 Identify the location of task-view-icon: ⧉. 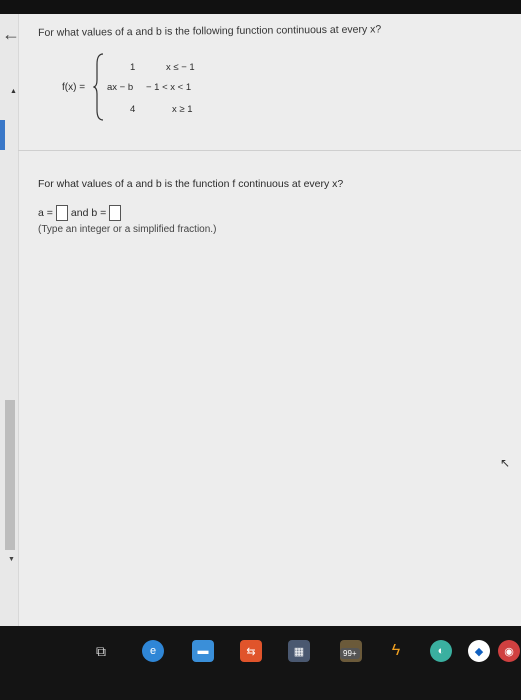
(101, 651).